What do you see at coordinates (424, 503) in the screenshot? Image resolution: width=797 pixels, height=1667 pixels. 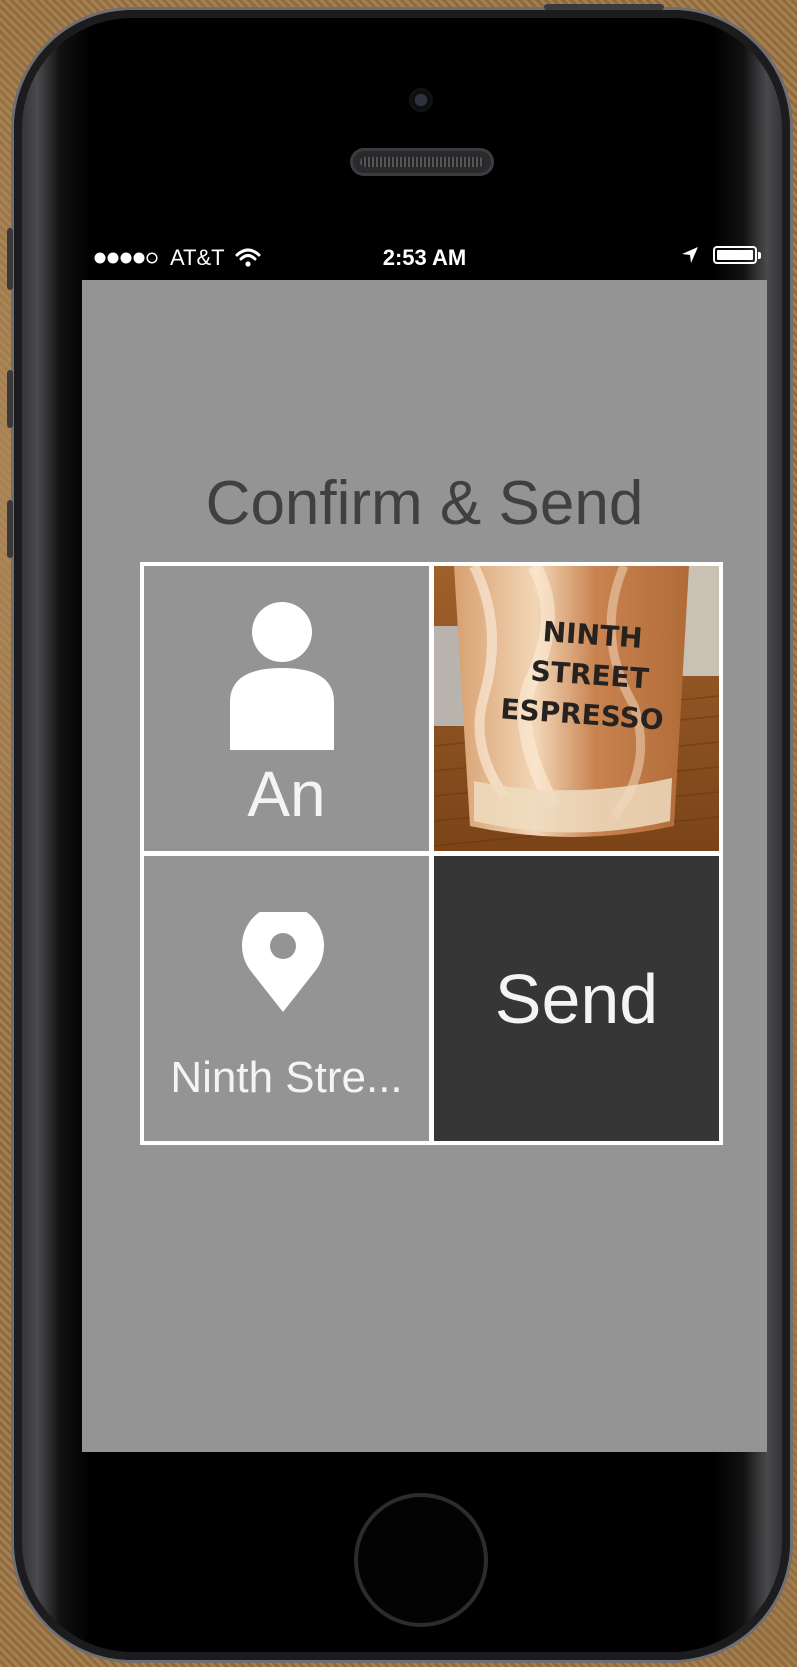 I see `page-title: Confirm & Send` at bounding box center [424, 503].